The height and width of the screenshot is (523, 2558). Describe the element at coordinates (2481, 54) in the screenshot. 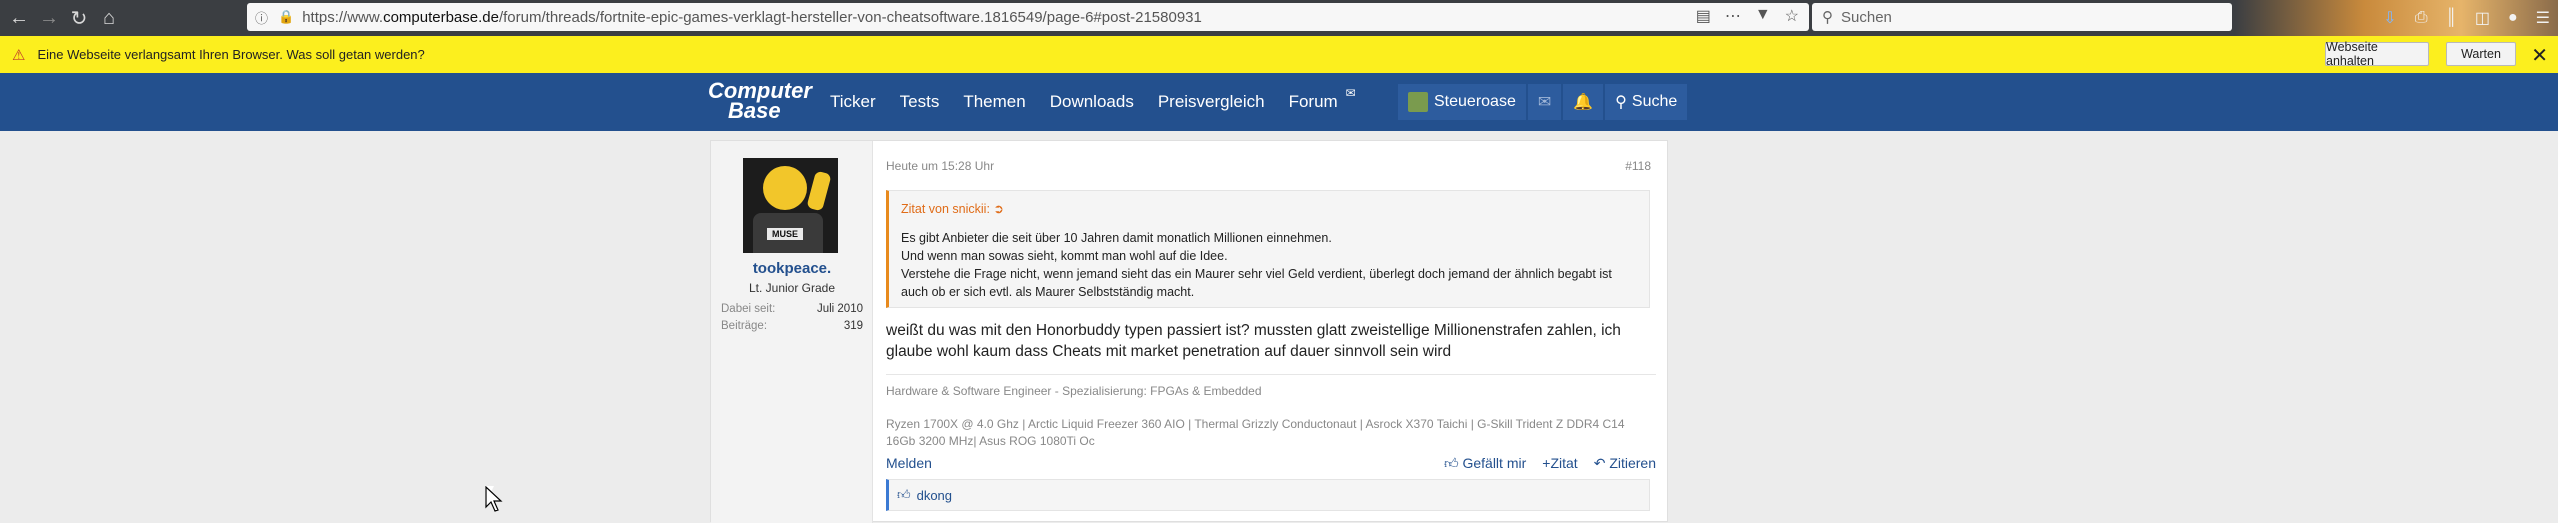

I see `wait-button: Warten` at that location.